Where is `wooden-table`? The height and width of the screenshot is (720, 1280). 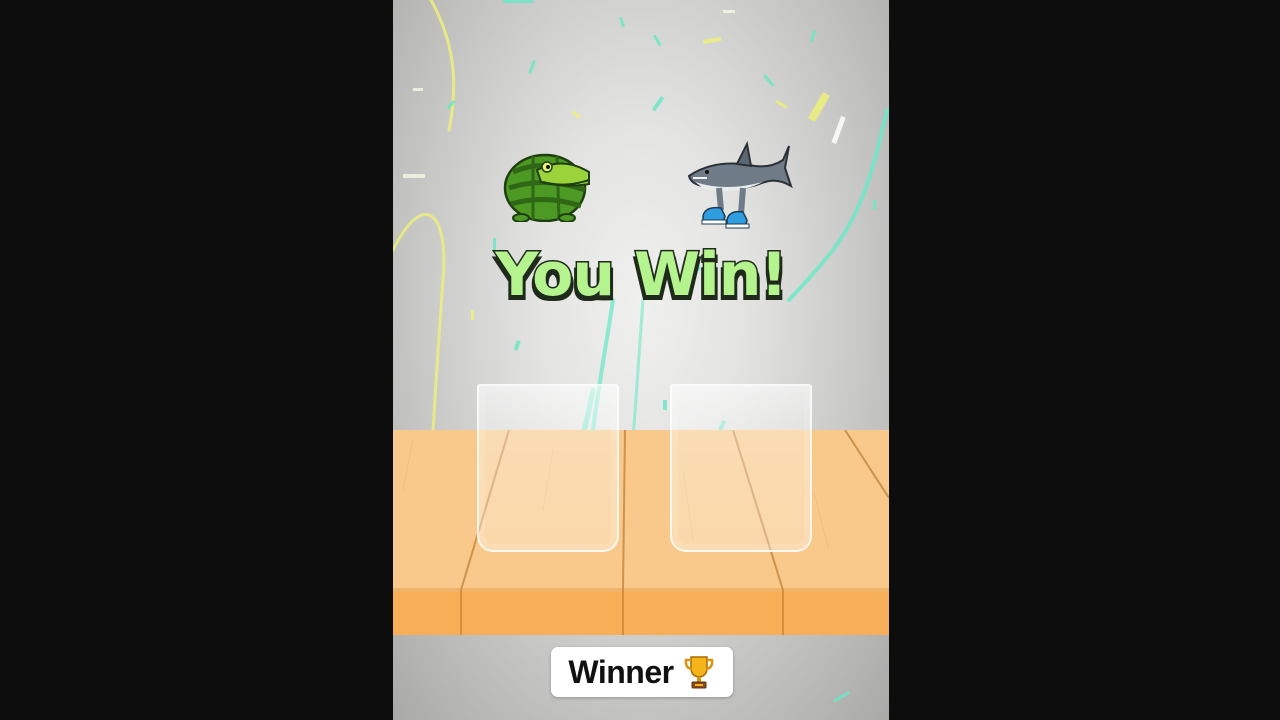
wooden-table is located at coordinates (641, 532).